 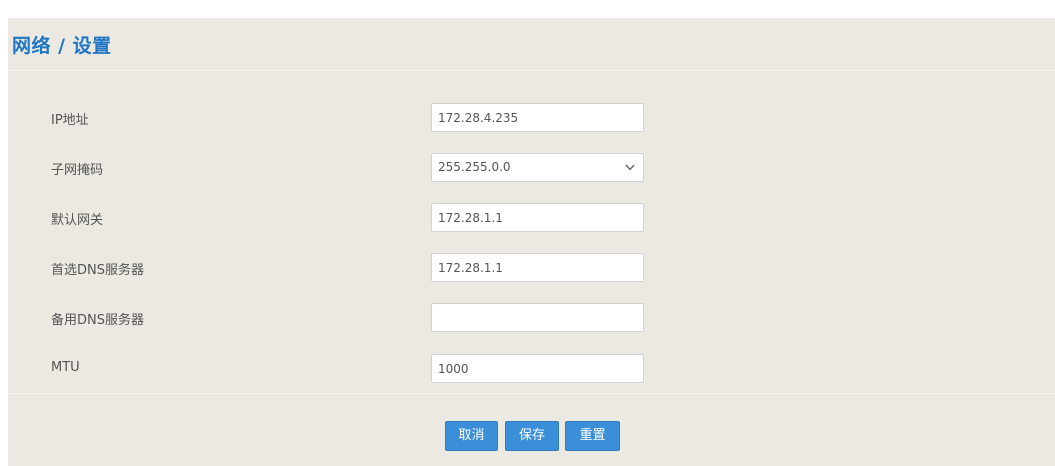 I want to click on panel-header: 网络 / 设置, so click(x=531, y=44).